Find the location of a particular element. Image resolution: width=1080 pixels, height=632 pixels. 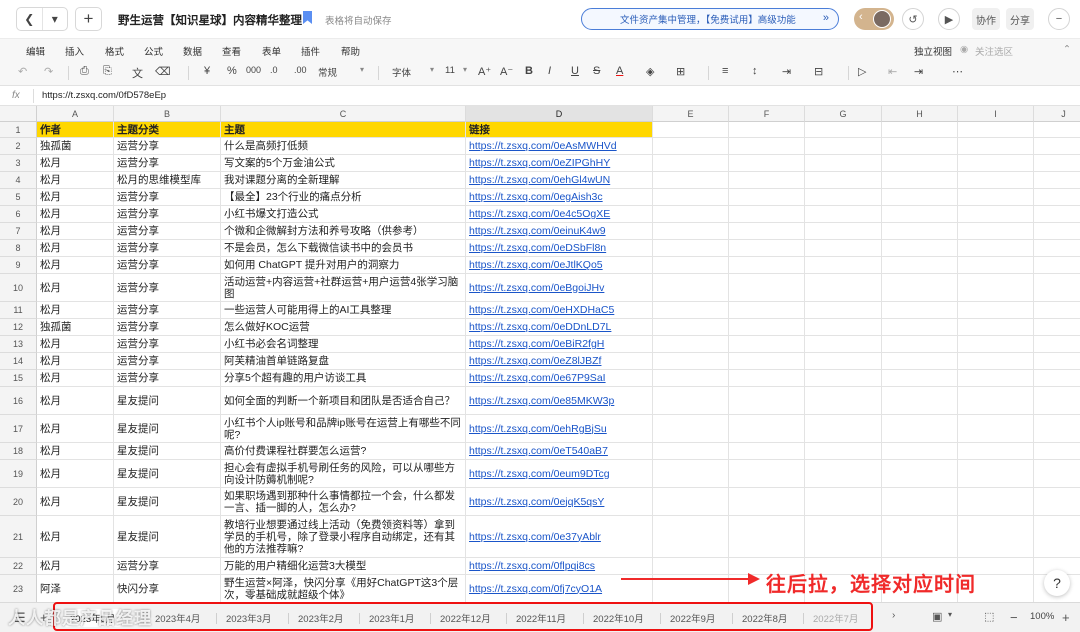

avatar-pill: ‹ is located at coordinates (874, 19).